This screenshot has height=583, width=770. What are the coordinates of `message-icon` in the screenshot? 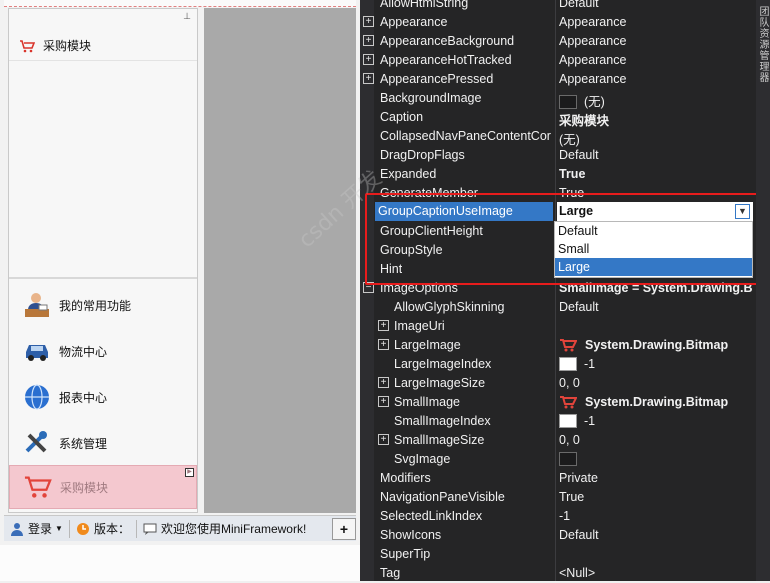 It's located at (150, 529).